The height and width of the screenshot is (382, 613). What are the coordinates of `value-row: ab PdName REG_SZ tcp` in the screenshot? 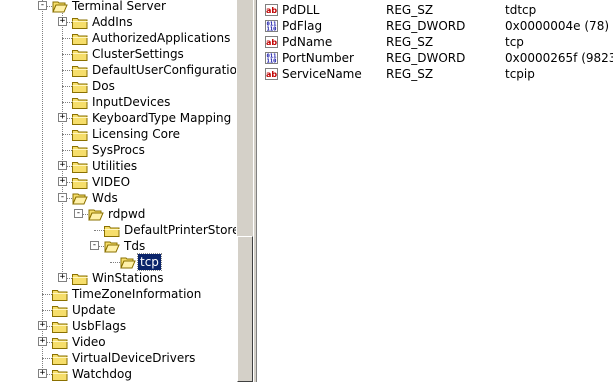 It's located at (436, 42).